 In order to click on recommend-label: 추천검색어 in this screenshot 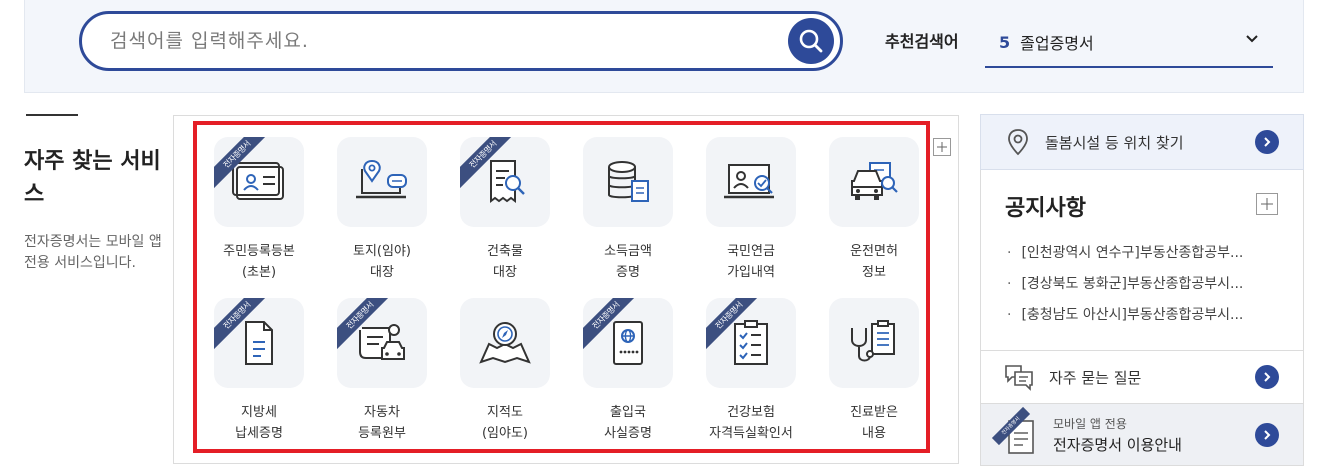, I will do `click(922, 41)`.